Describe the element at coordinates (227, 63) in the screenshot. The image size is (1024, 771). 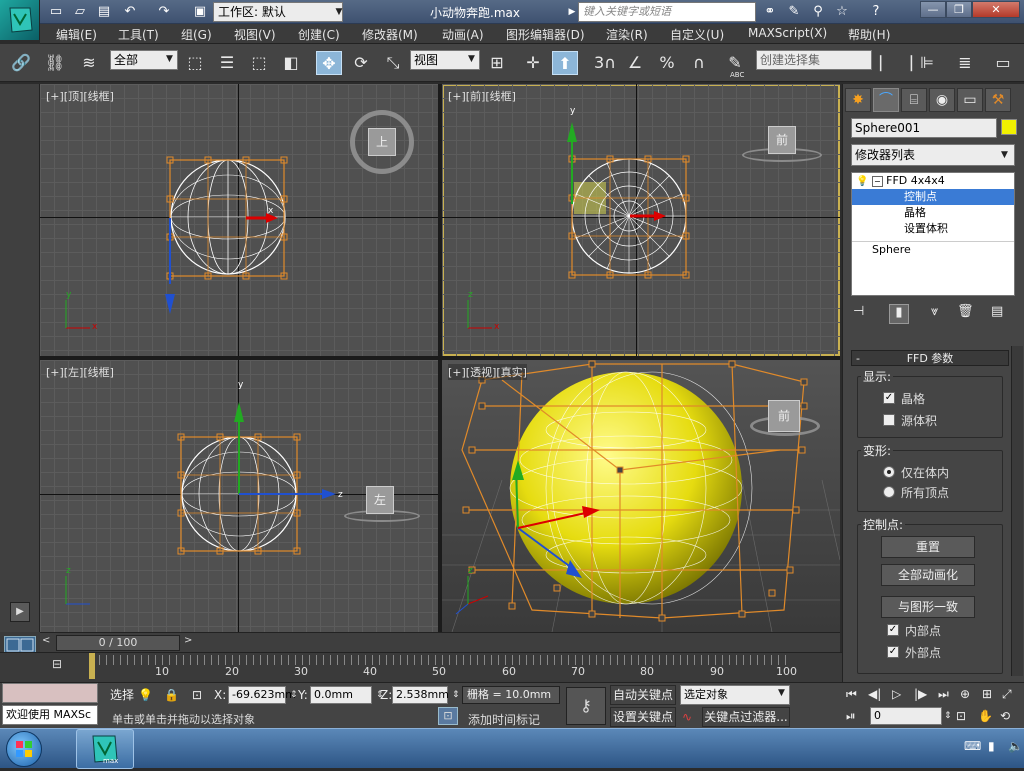
I see `select-by-name-icon: ☰` at that location.